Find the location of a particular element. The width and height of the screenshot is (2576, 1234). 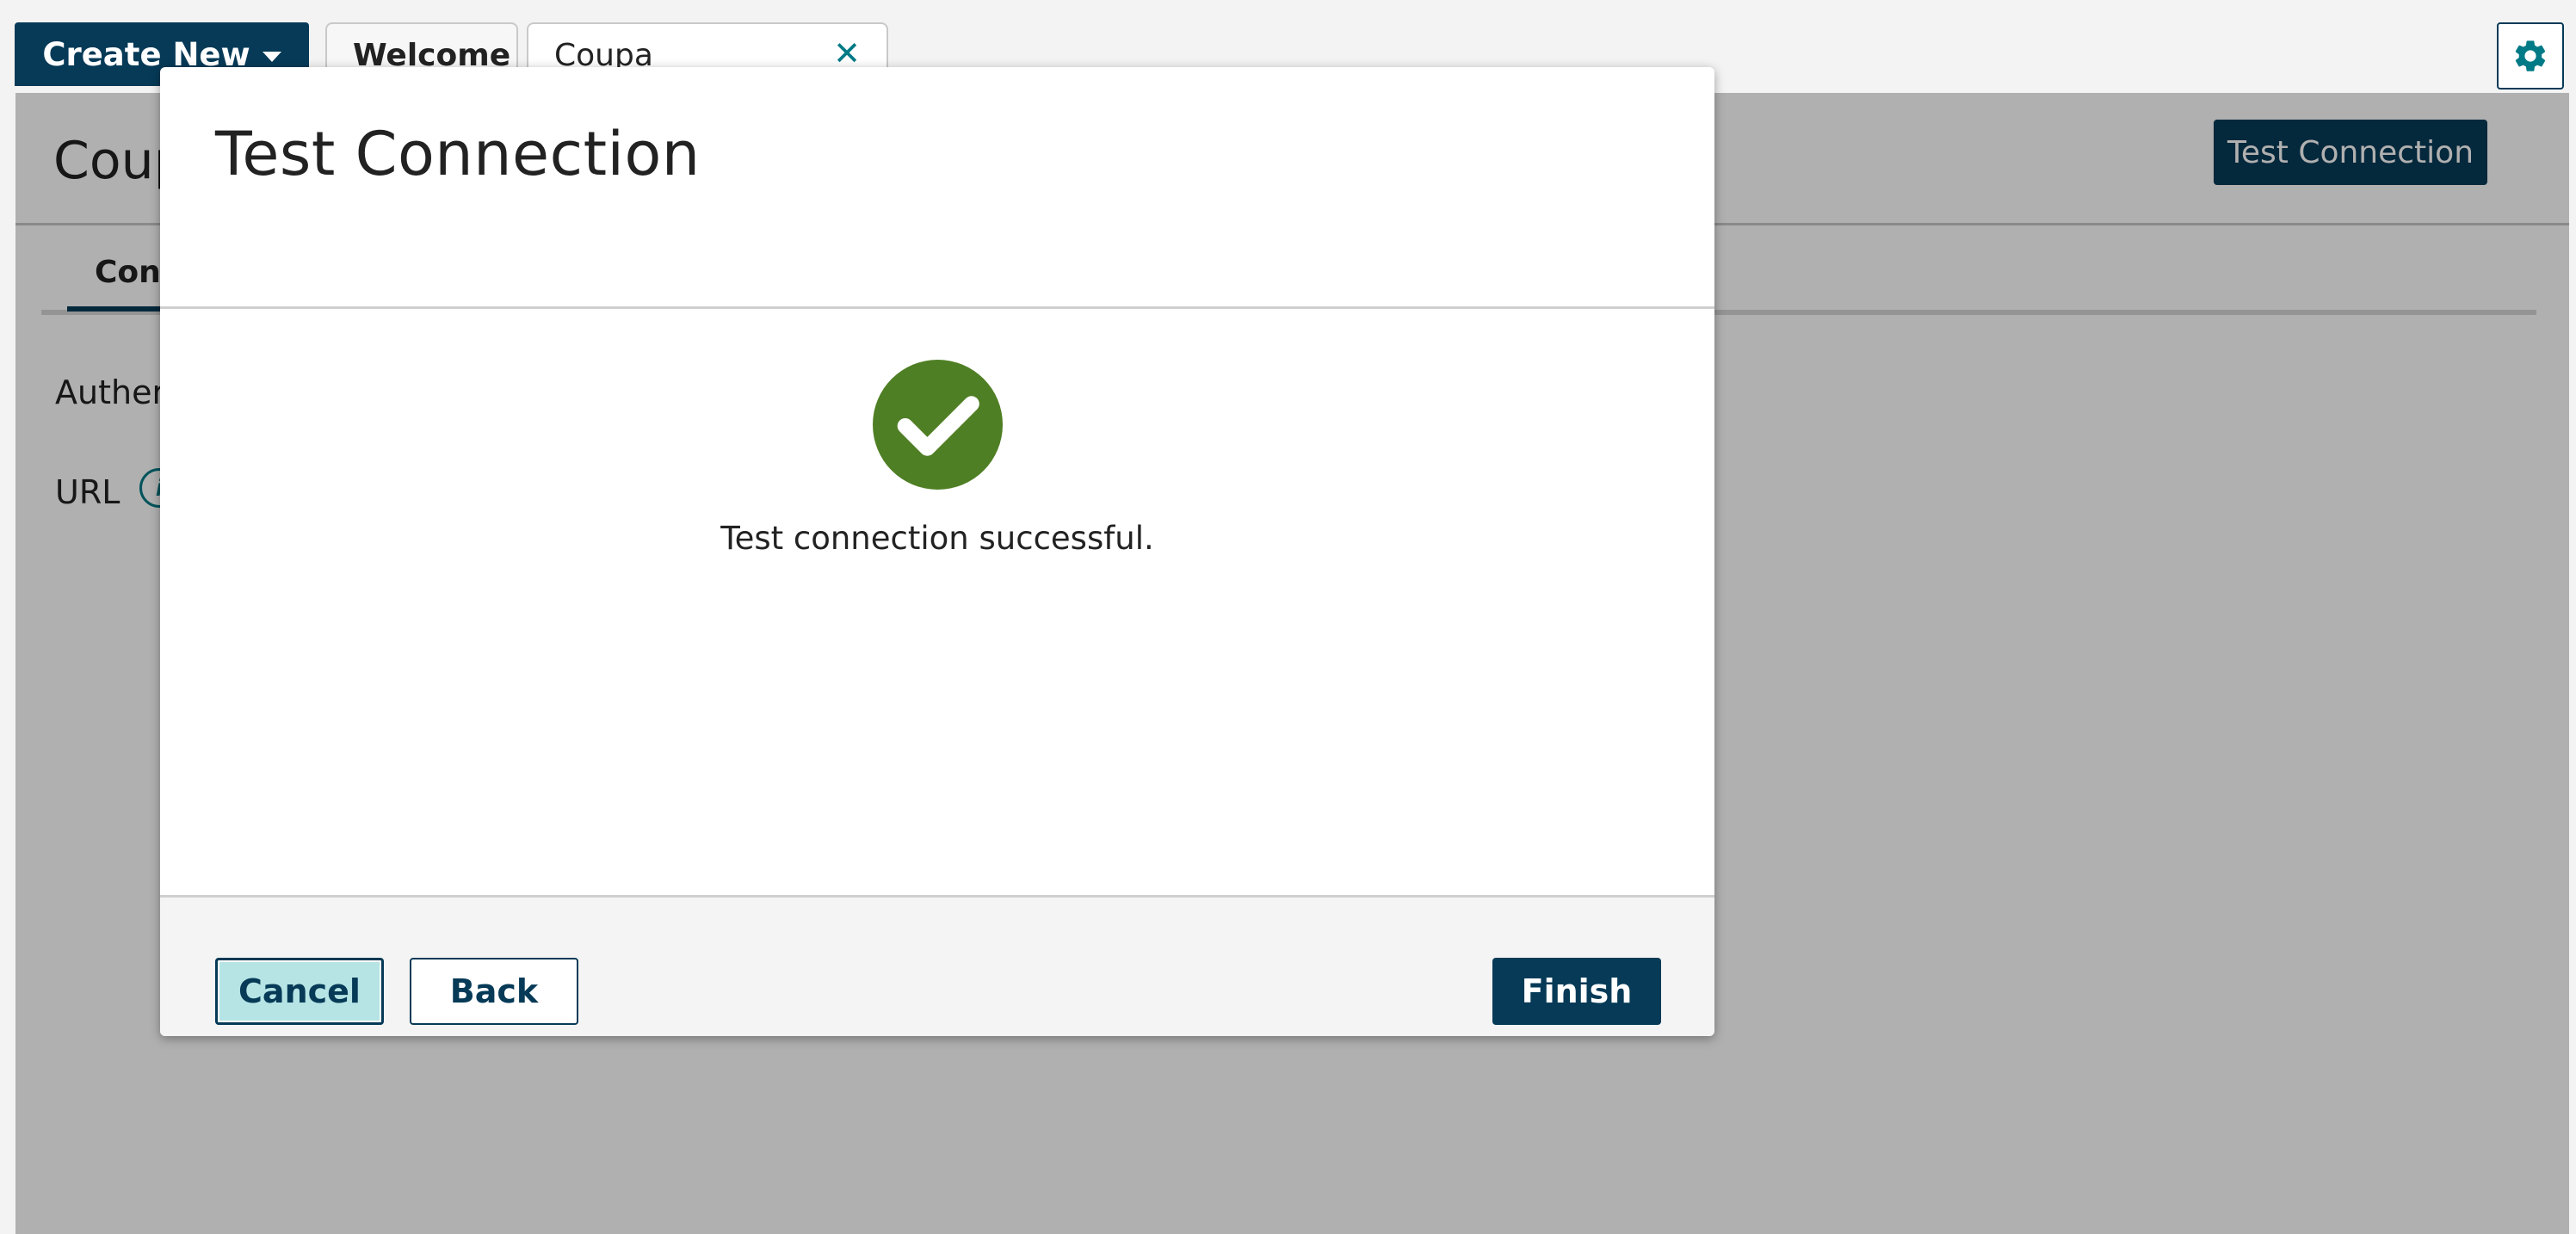

checkmark-circle-icon is located at coordinates (938, 425).